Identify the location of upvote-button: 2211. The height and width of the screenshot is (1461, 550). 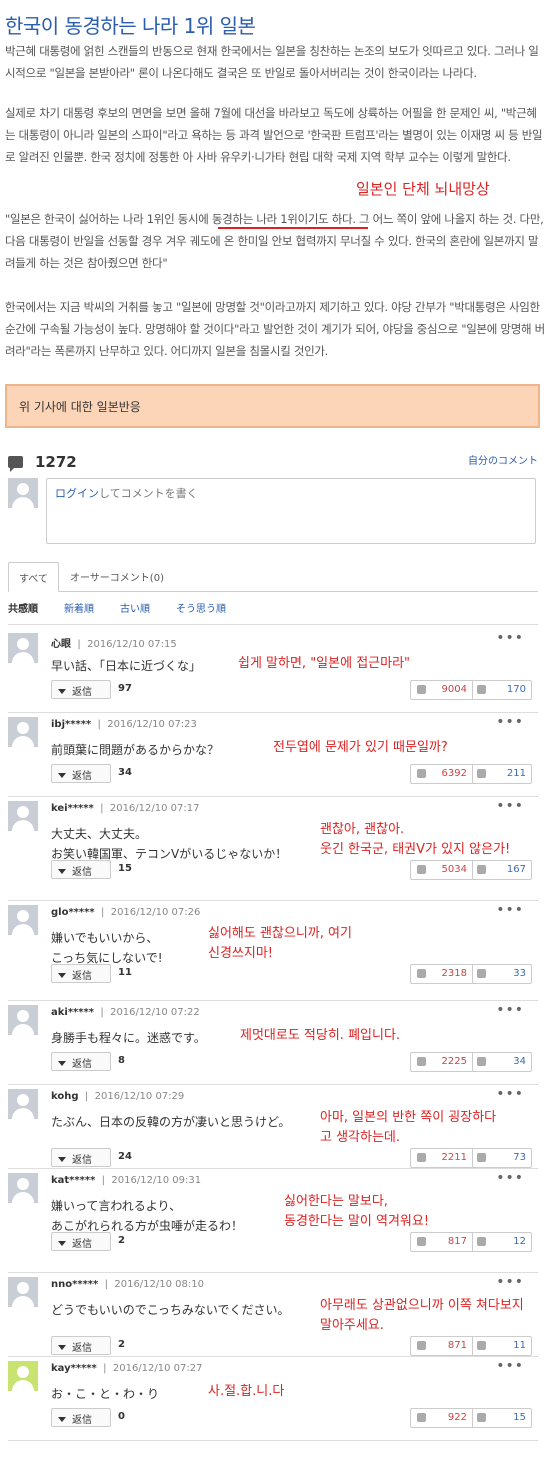
(442, 1158).